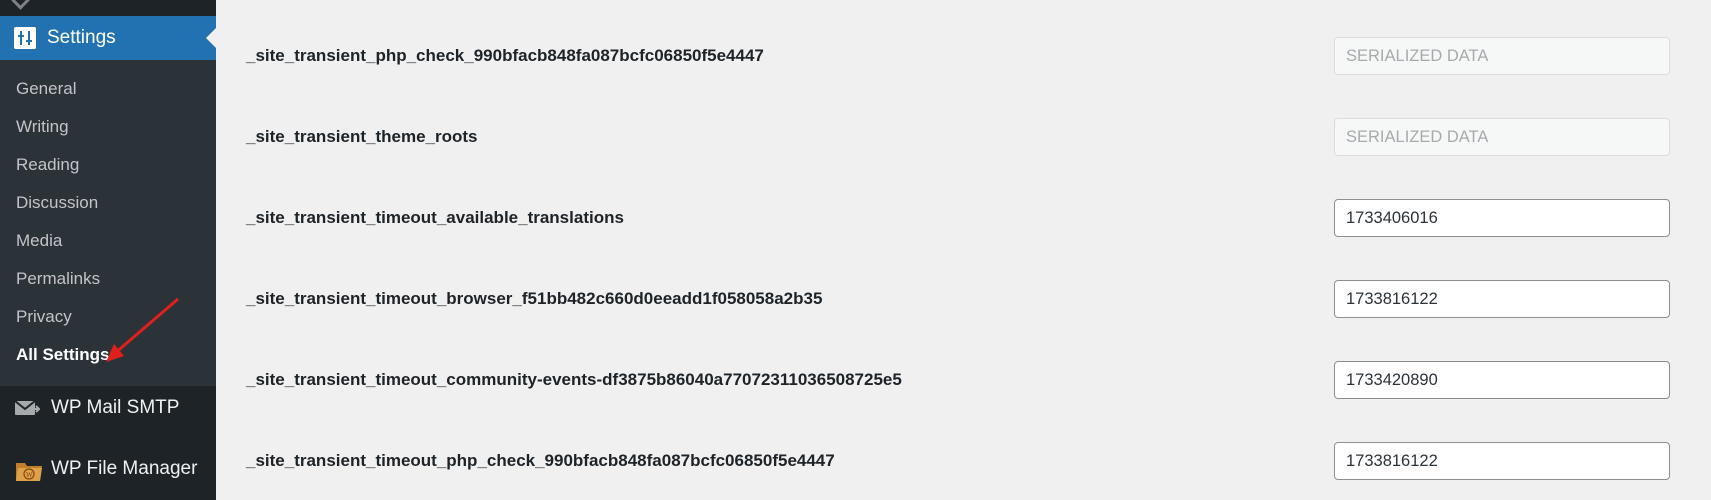 The image size is (1711, 500). Describe the element at coordinates (42, 127) in the screenshot. I see `submenu-item-writing: Writing` at that location.